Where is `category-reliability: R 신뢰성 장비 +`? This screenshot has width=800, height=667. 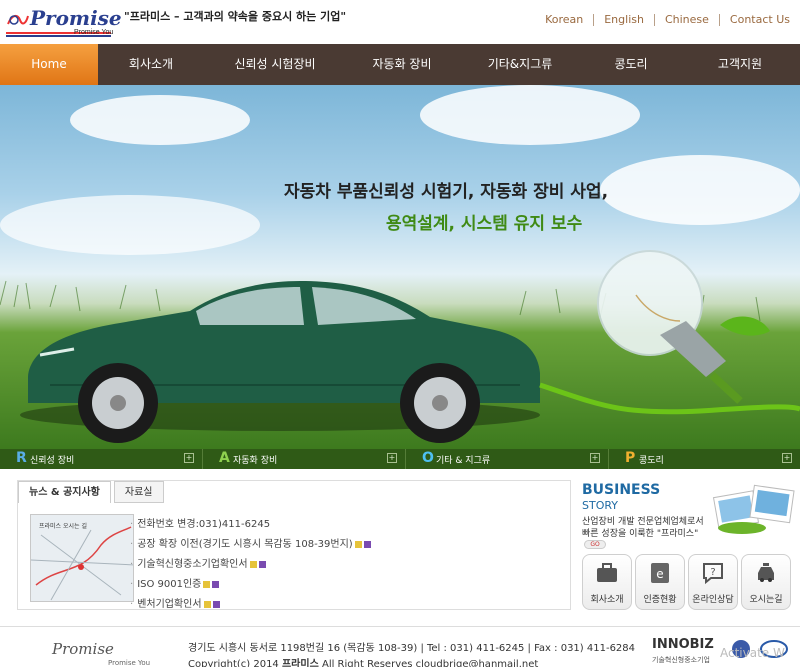
category-reliability: R 신뢰성 장비 + is located at coordinates (101, 459).